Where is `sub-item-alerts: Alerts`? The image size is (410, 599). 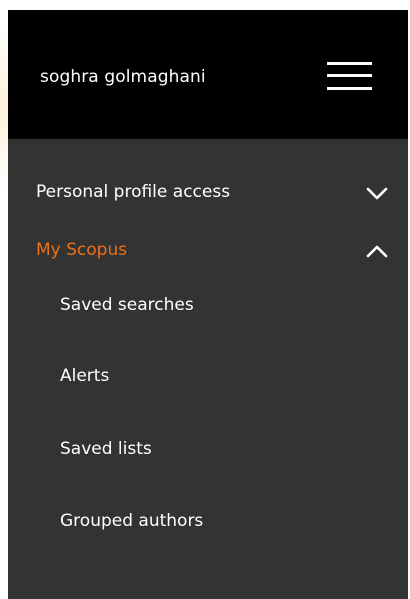 sub-item-alerts: Alerts is located at coordinates (208, 376).